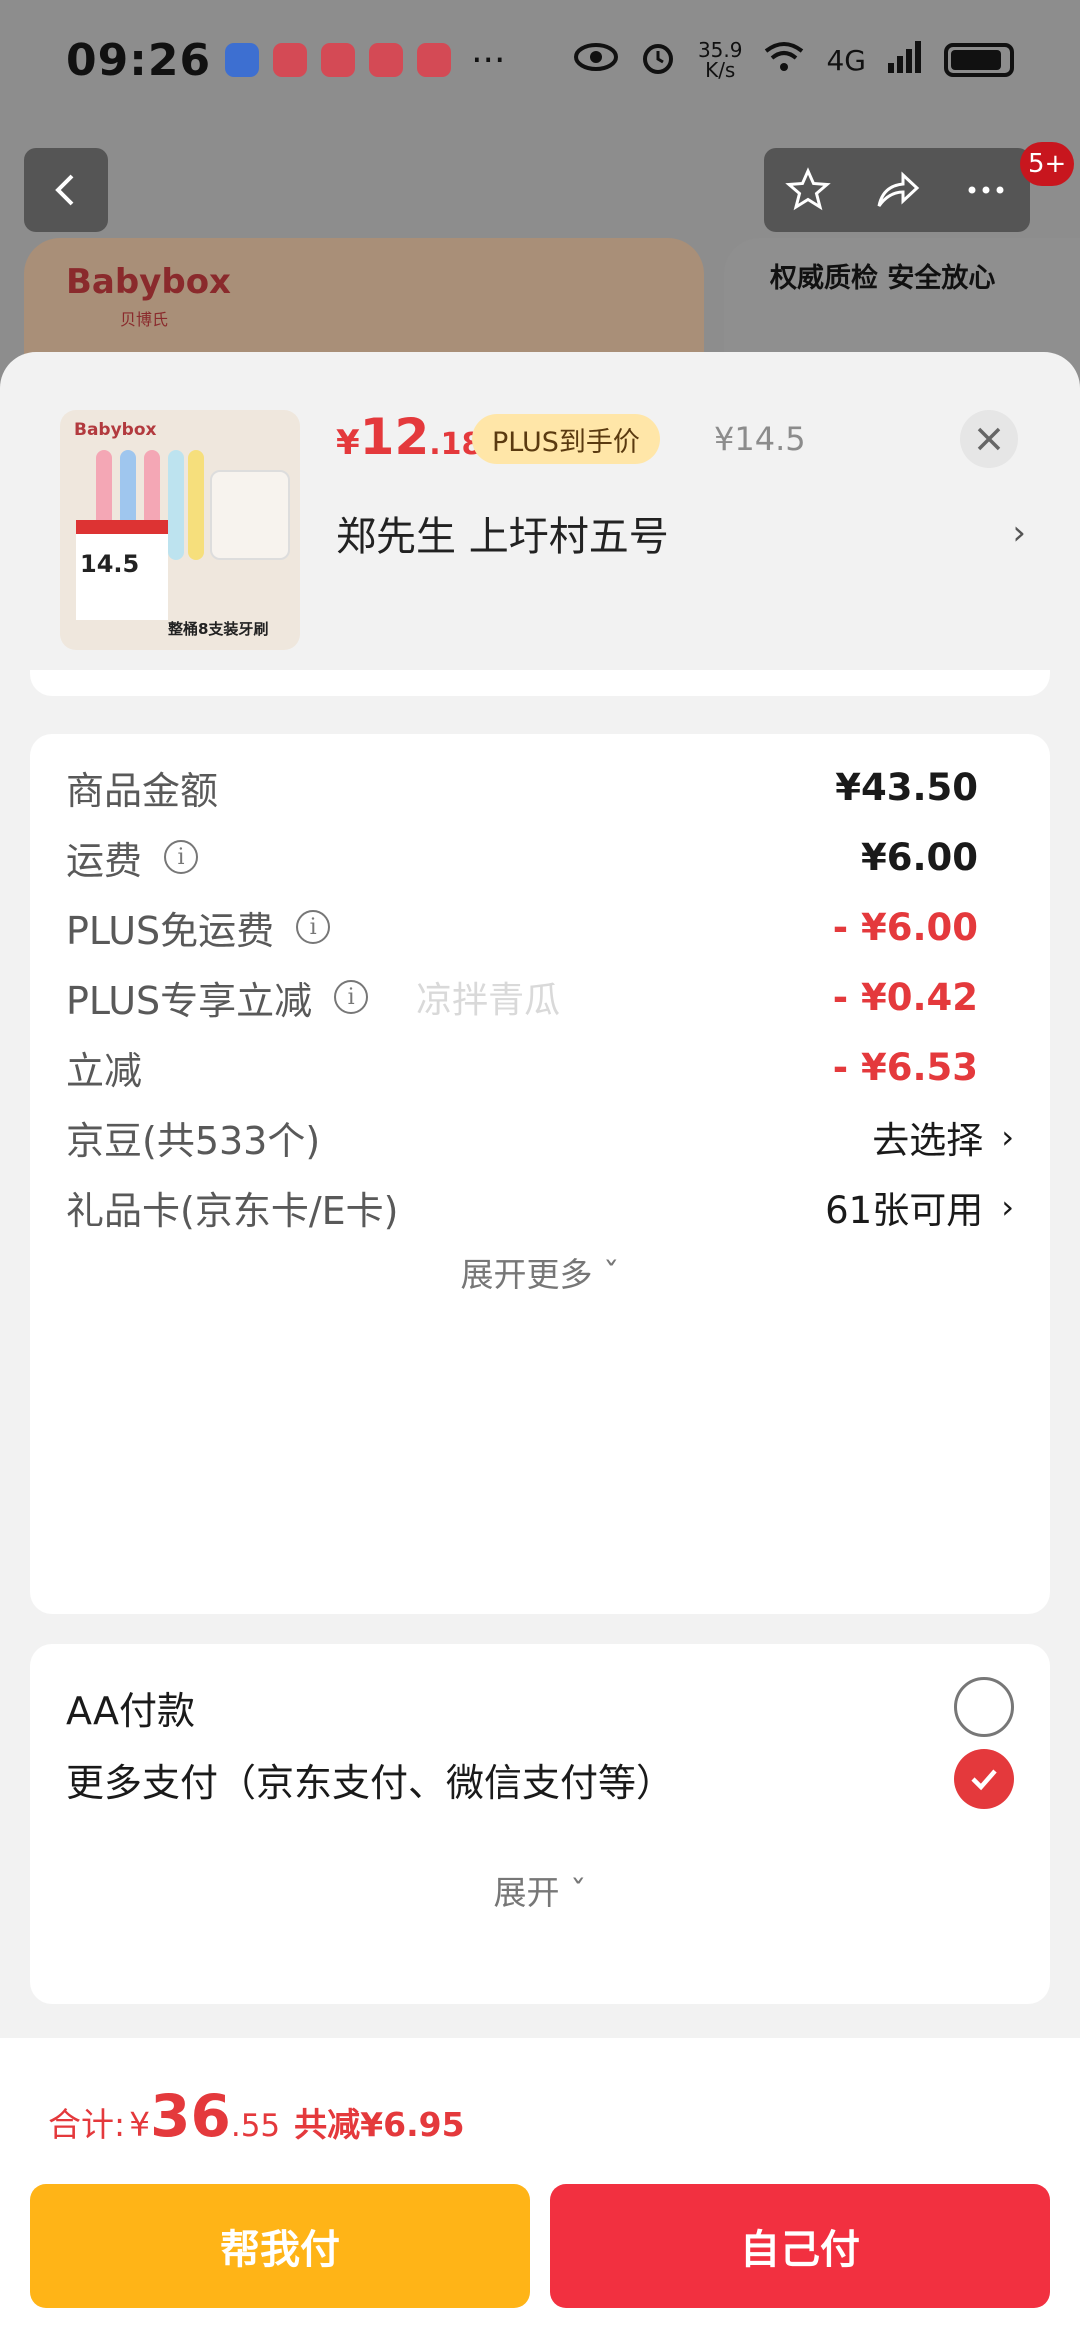  What do you see at coordinates (566, 439) in the screenshot?
I see `plus-price-tag: PLUS到手价` at bounding box center [566, 439].